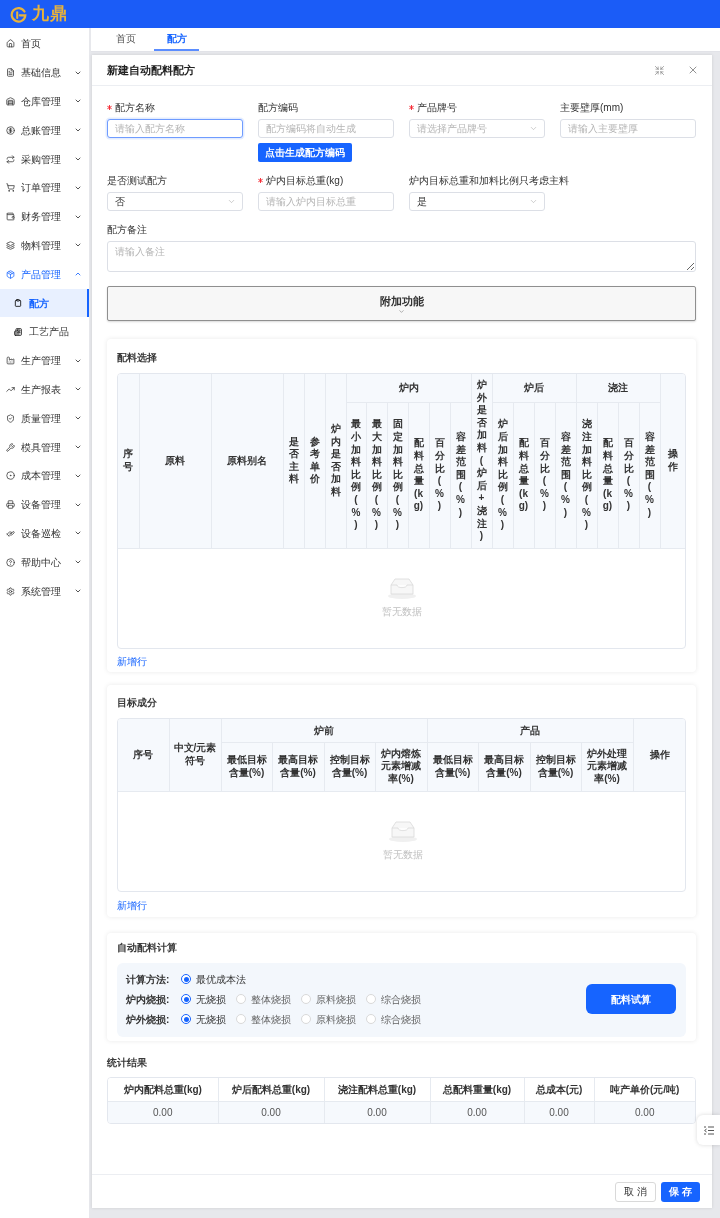 The image size is (720, 1218). What do you see at coordinates (659, 70) in the screenshot?
I see `shrink-icon` at bounding box center [659, 70].